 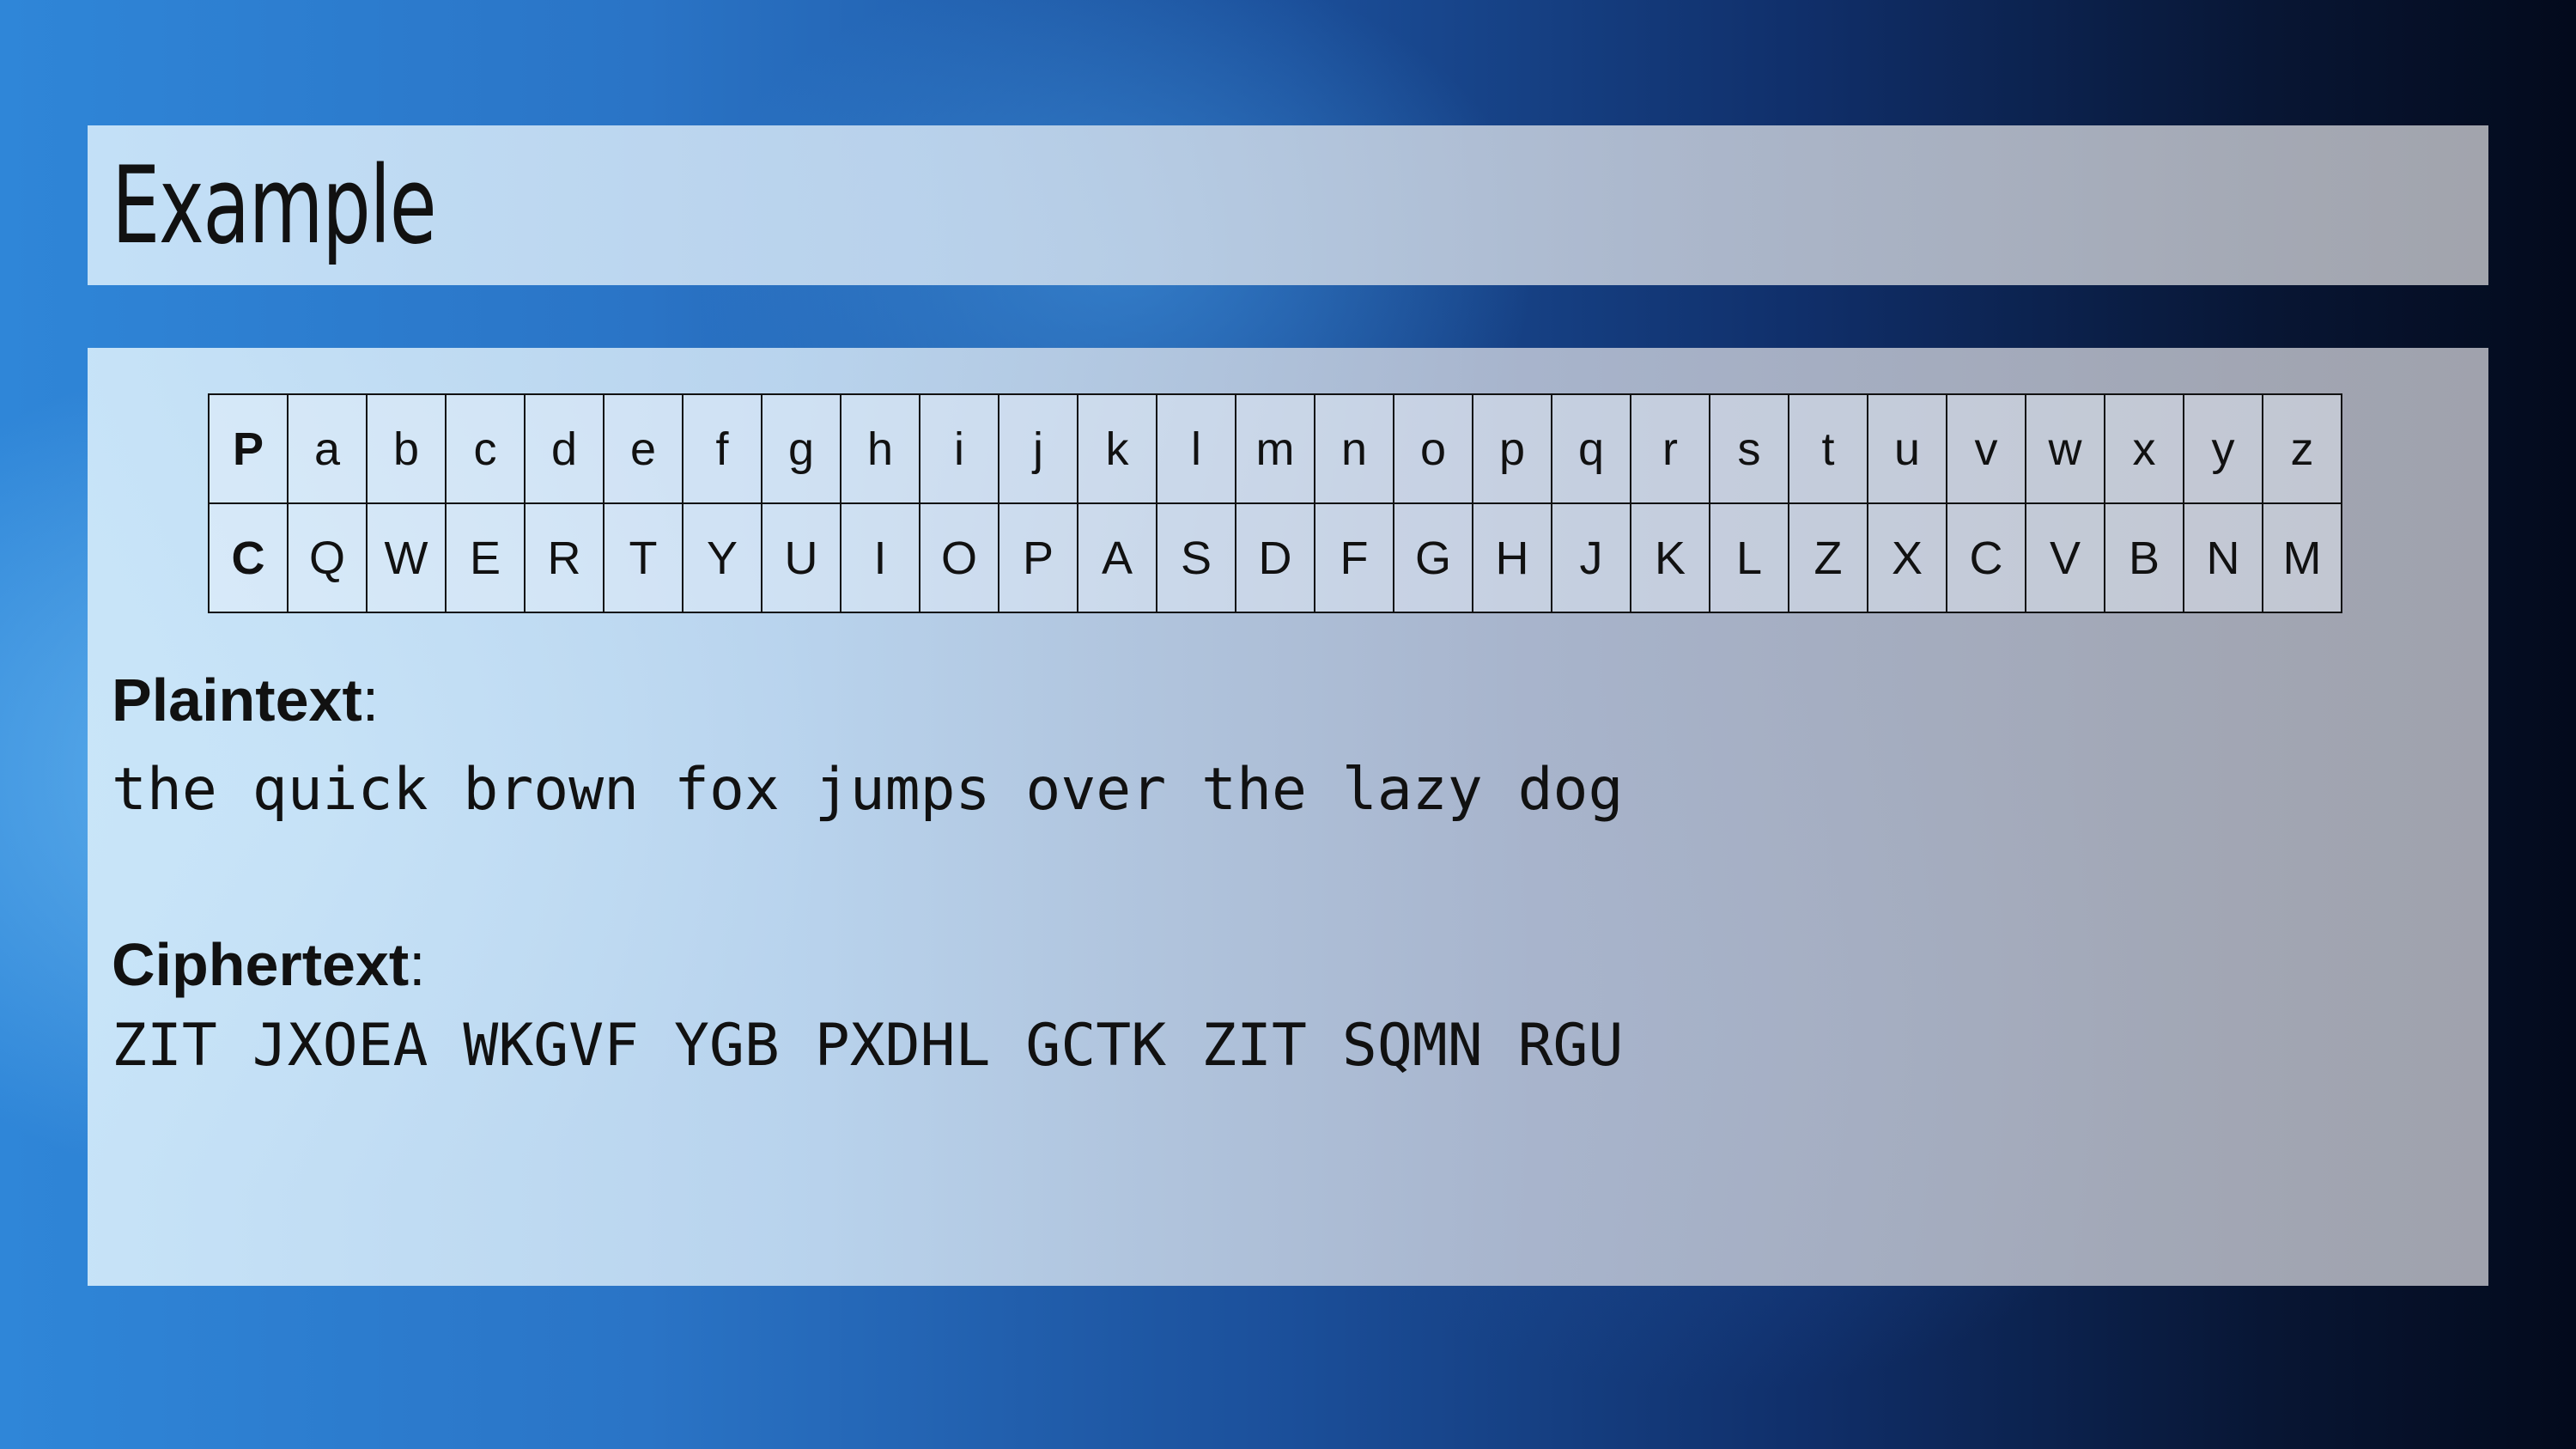 What do you see at coordinates (1354, 449) in the screenshot?
I see `plain-letter-cell: n` at bounding box center [1354, 449].